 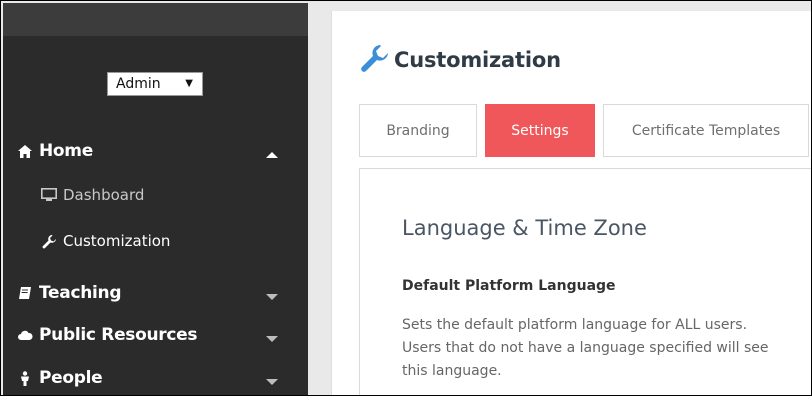 I want to click on field-label: Default Platform Language, so click(x=509, y=286).